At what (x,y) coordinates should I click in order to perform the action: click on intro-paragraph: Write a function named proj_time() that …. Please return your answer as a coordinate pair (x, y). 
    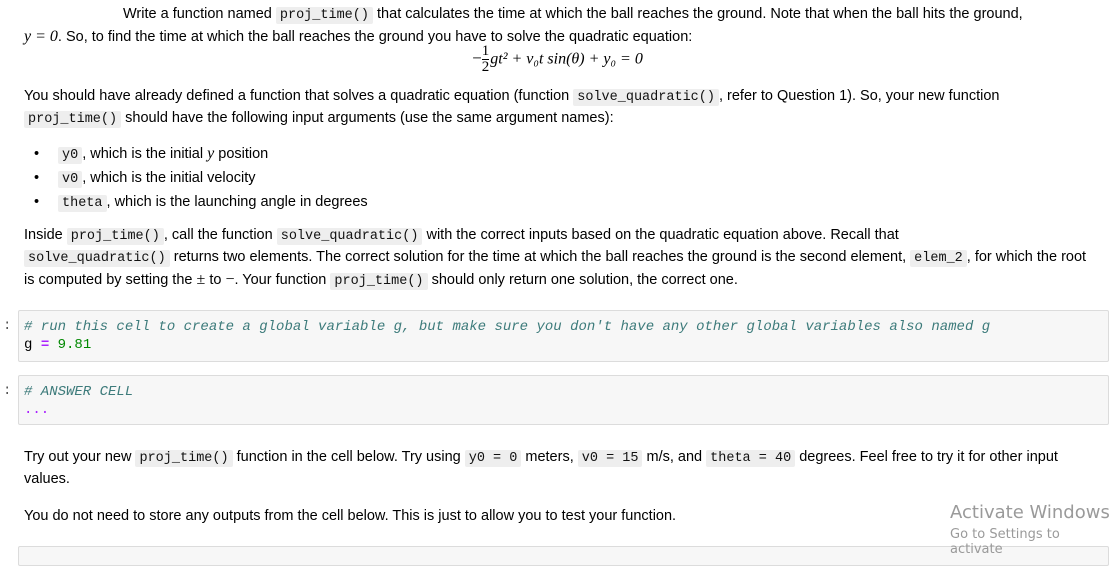
    Looking at the image, I should click on (559, 26).